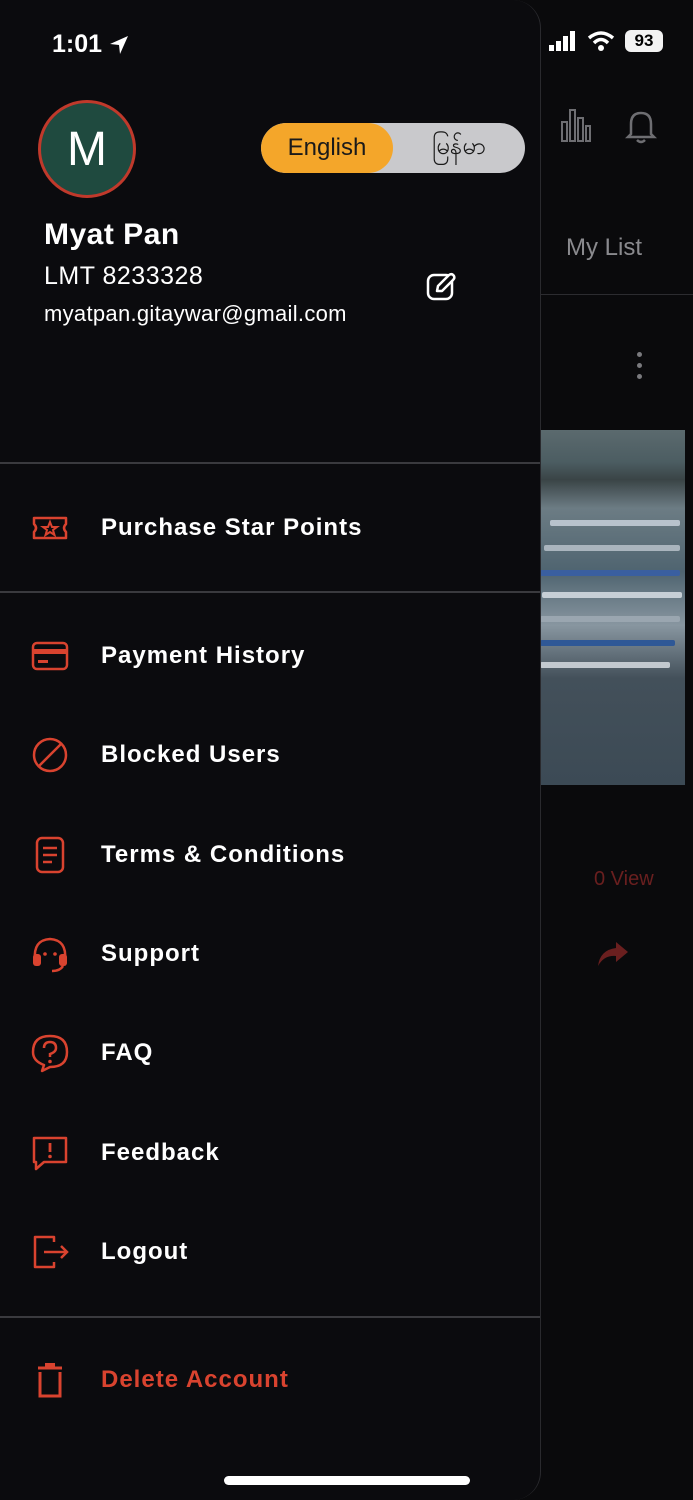 Image resolution: width=693 pixels, height=1500 pixels. I want to click on question-icon, so click(50, 1053).